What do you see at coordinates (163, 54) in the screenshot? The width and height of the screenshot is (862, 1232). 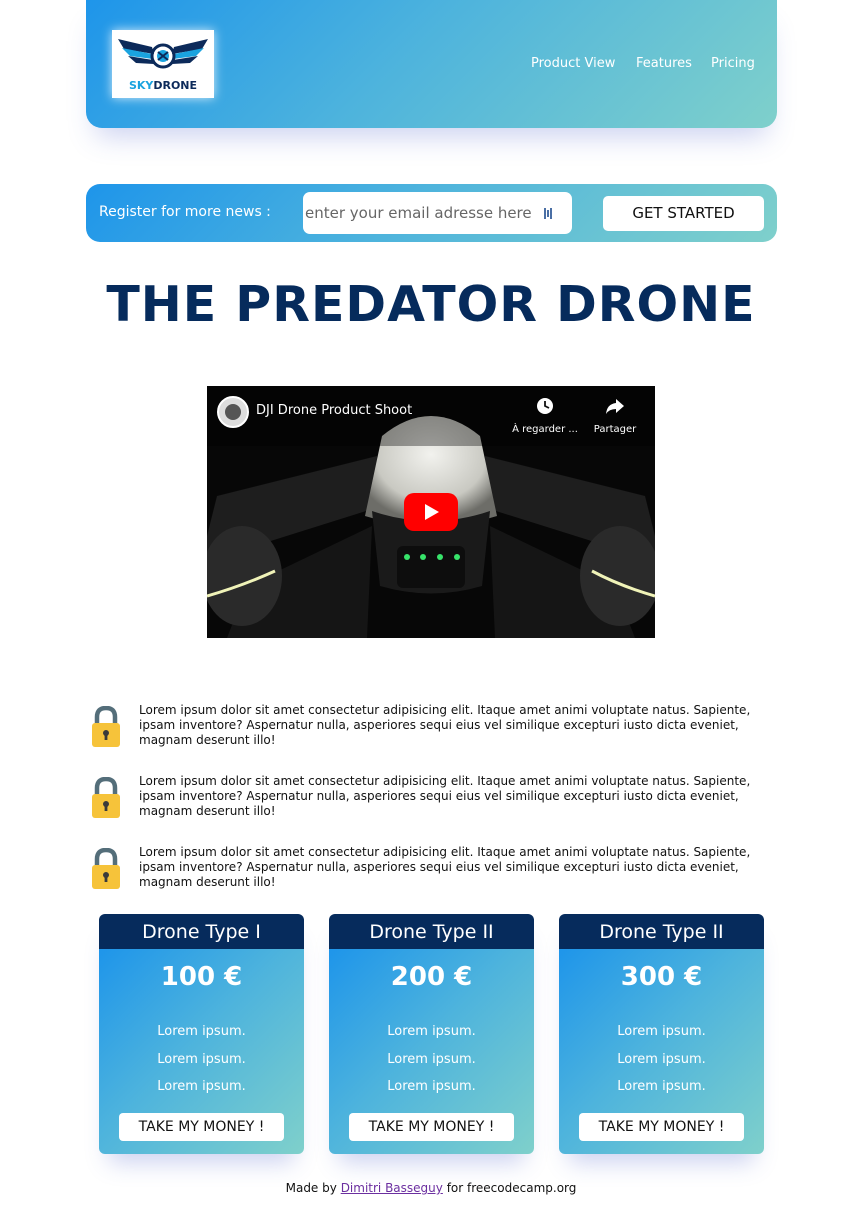 I see `drone-wings-icon` at bounding box center [163, 54].